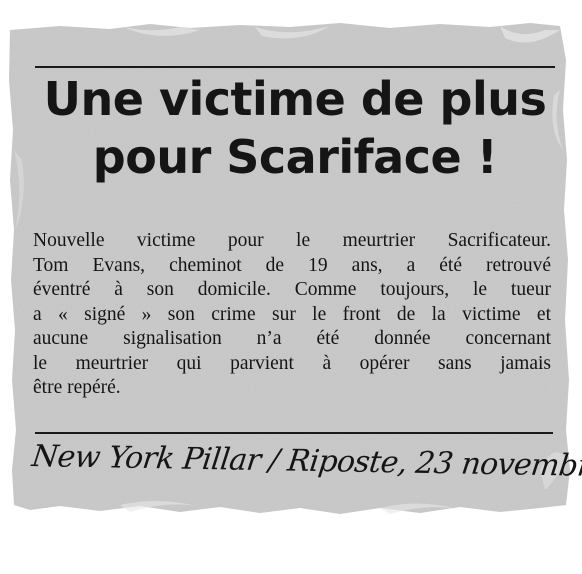 The height and width of the screenshot is (574, 582). Describe the element at coordinates (295, 157) in the screenshot. I see `headline-line-2: pour Scariface !` at that location.